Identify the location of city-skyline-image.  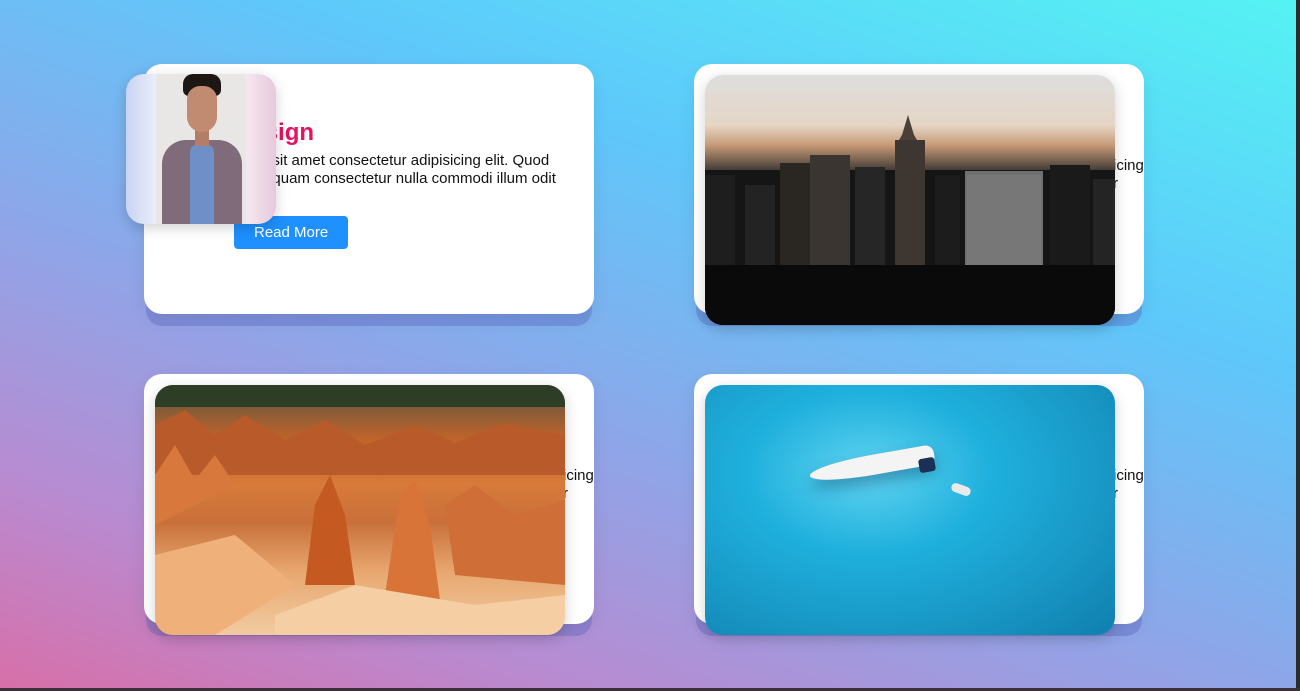
(910, 200).